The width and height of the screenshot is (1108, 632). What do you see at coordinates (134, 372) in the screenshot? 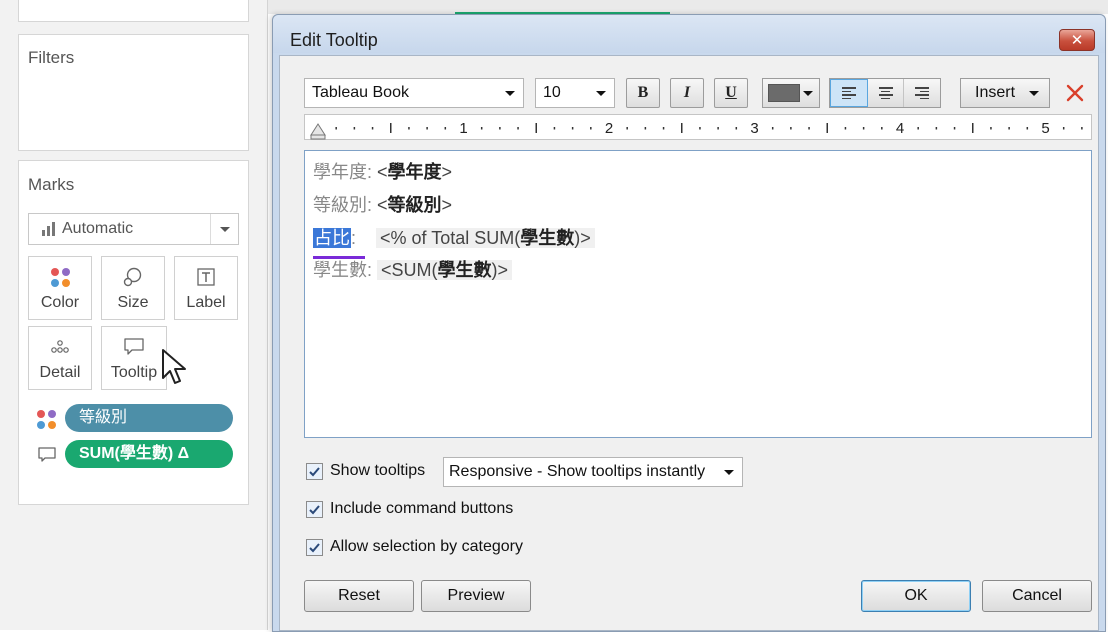
I see `tooltip-button-label: Tooltip` at bounding box center [134, 372].